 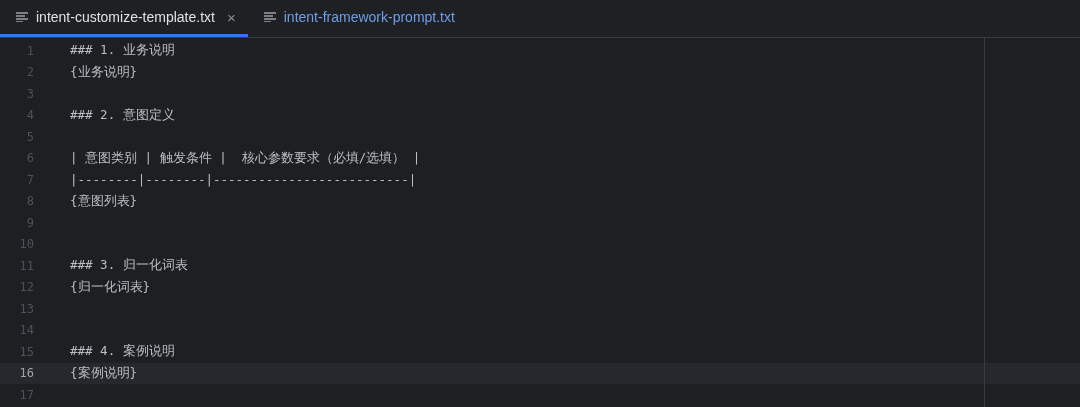 I want to click on code-line: ### 4. 案例说明, so click(x=122, y=352).